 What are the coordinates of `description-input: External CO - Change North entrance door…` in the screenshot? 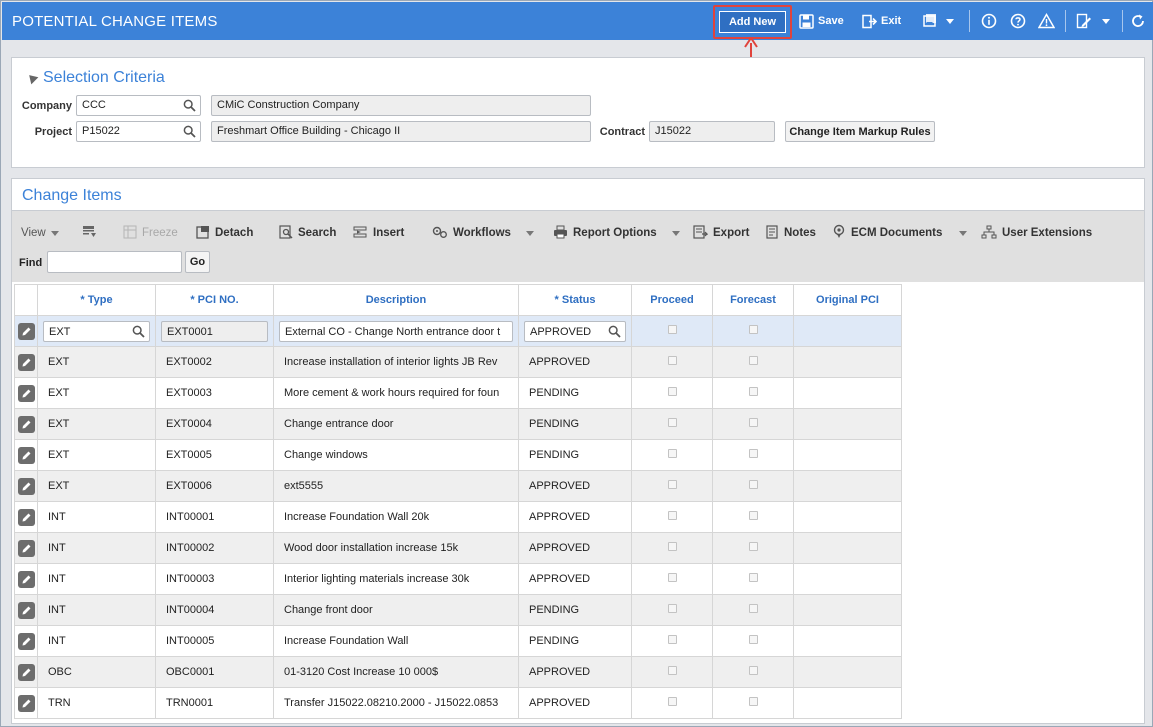 It's located at (396, 331).